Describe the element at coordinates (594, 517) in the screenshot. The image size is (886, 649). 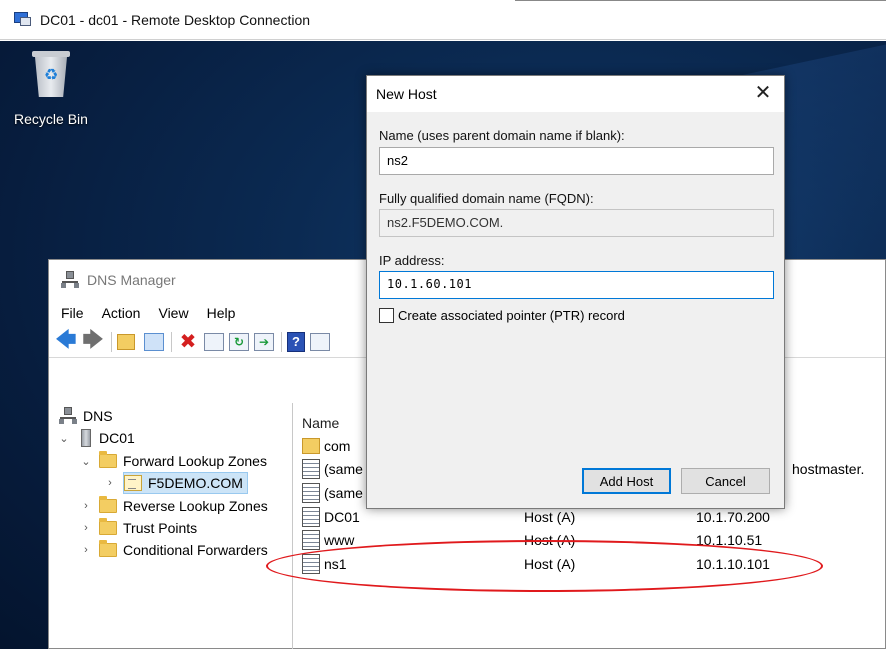
I see `list-item: DC01 Host (A) 10.1.70.200` at that location.